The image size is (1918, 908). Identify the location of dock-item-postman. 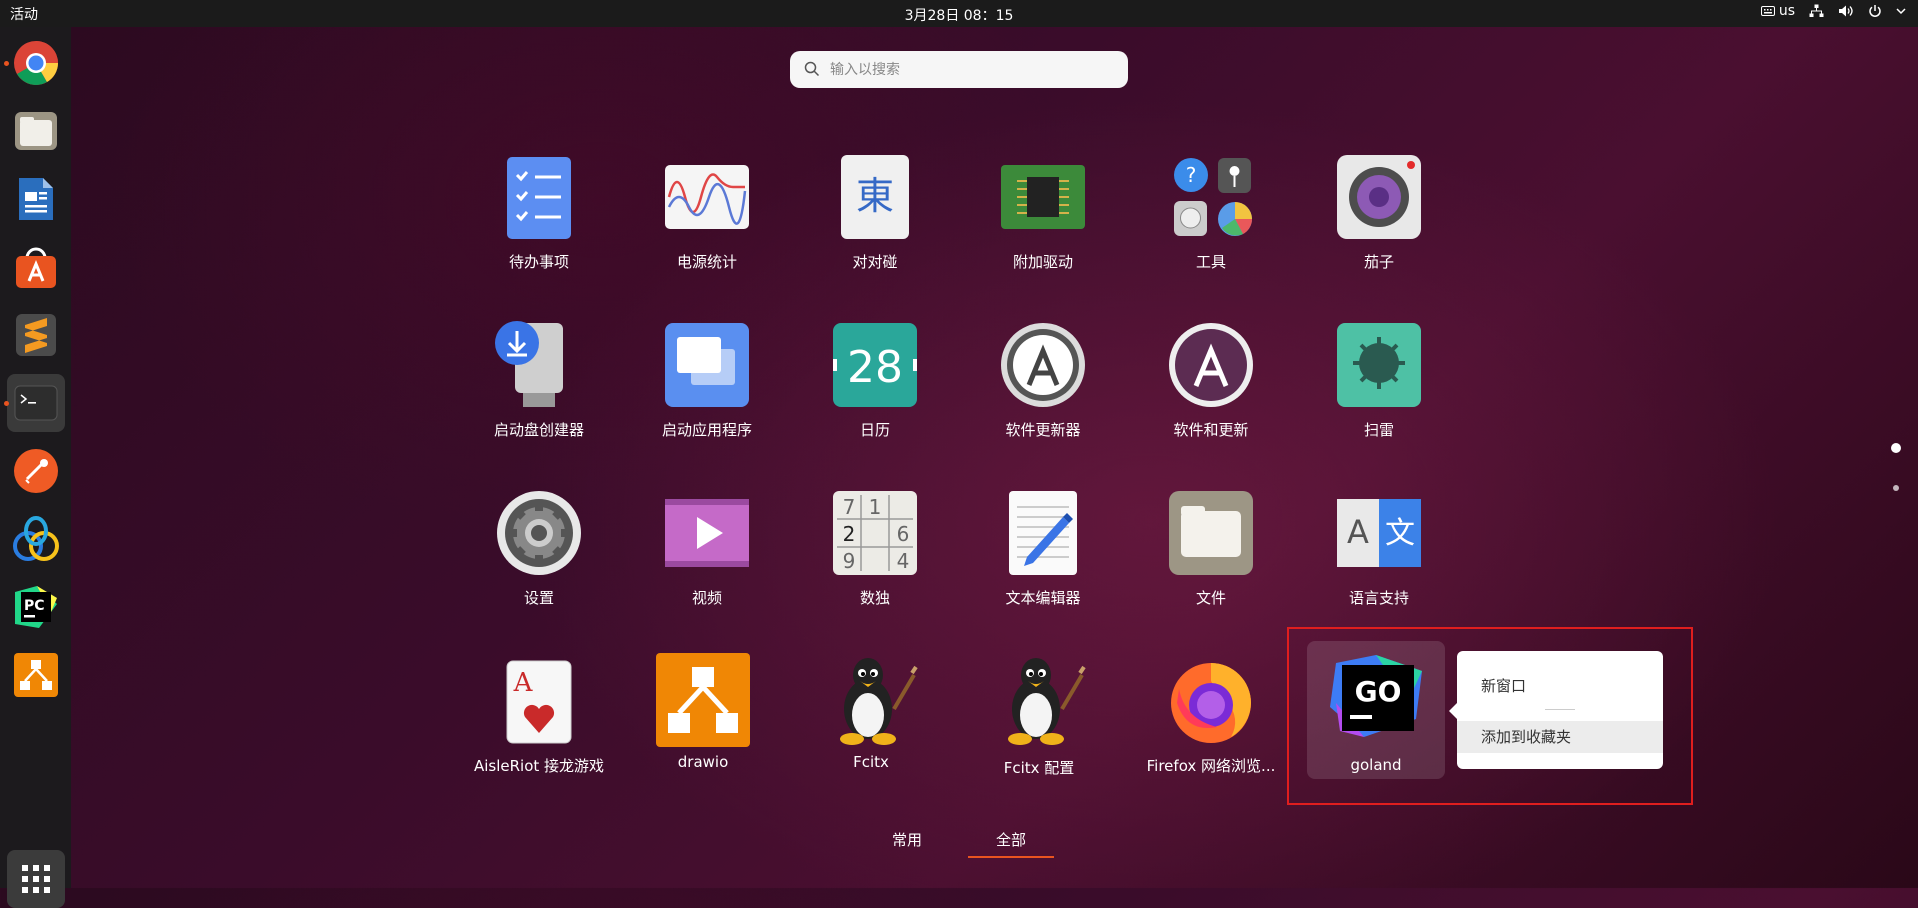
(36, 471).